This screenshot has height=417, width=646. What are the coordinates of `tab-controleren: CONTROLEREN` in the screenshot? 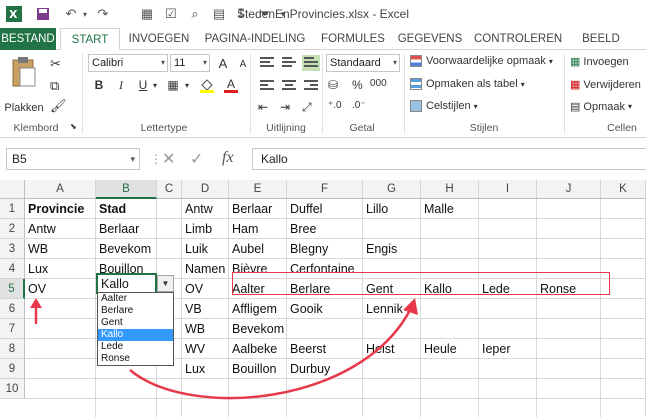 It's located at (518, 39).